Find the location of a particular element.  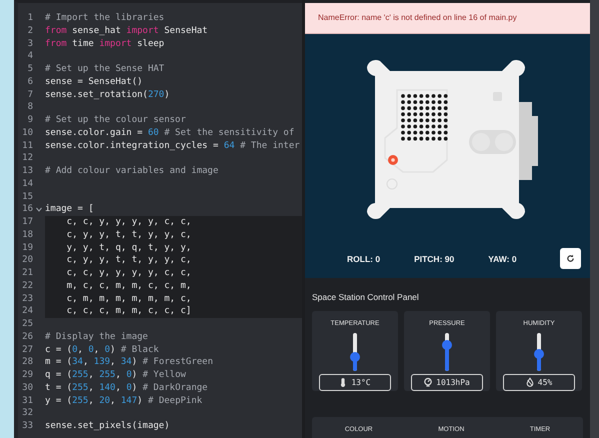

scrollbar is located at coordinates (594, 219).